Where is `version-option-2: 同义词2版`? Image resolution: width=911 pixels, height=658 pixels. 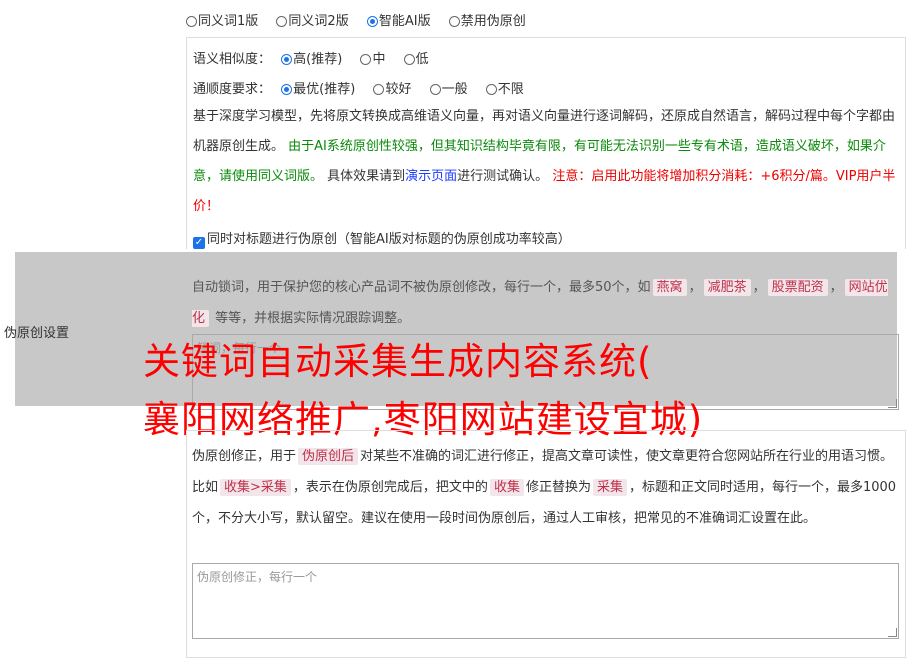
version-option-2: 同义词2版 is located at coordinates (312, 19).